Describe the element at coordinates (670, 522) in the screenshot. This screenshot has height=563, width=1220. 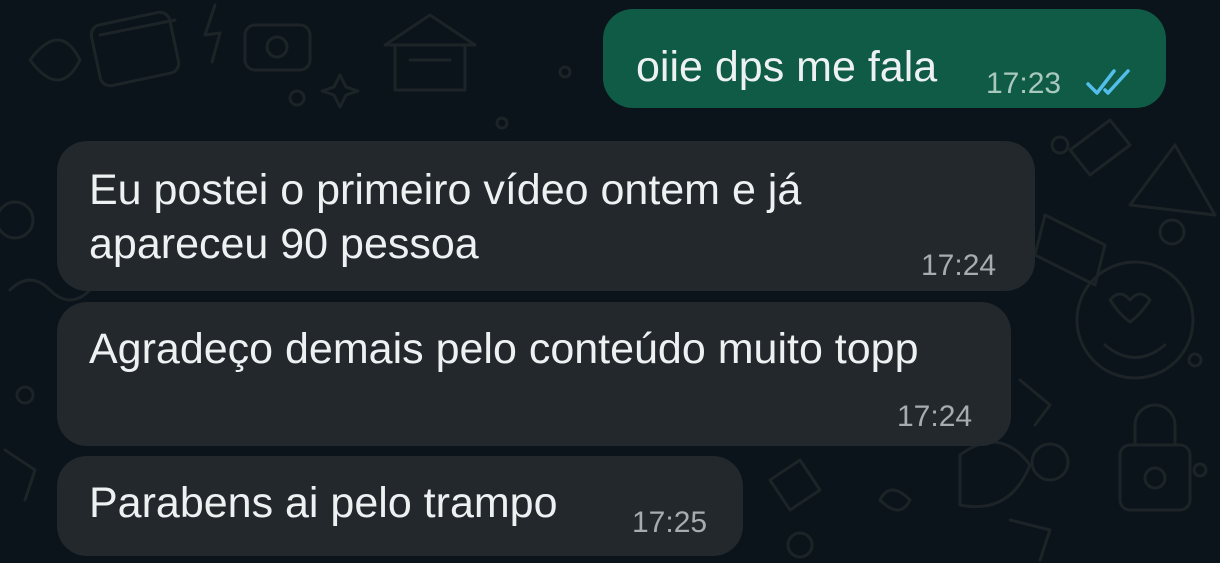
I see `message-time: 17:25` at that location.